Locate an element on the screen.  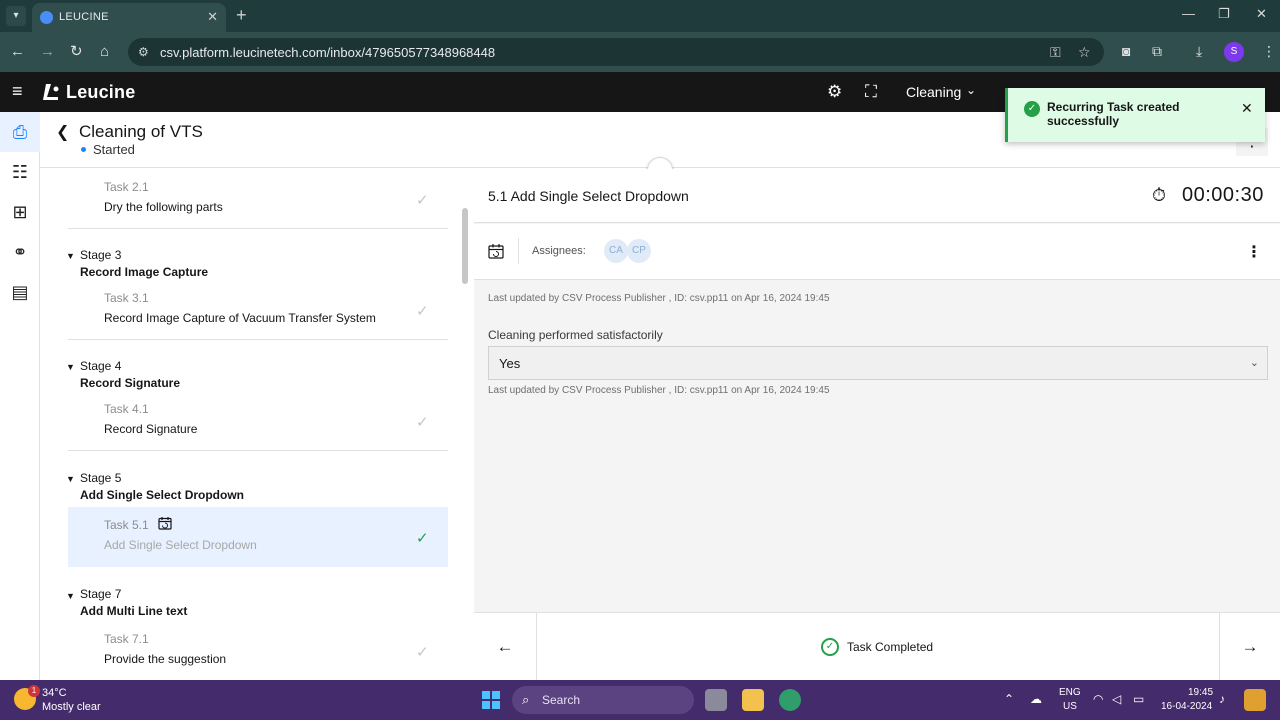
window-close-icon: ✕ is located at coordinates (1261, 14).